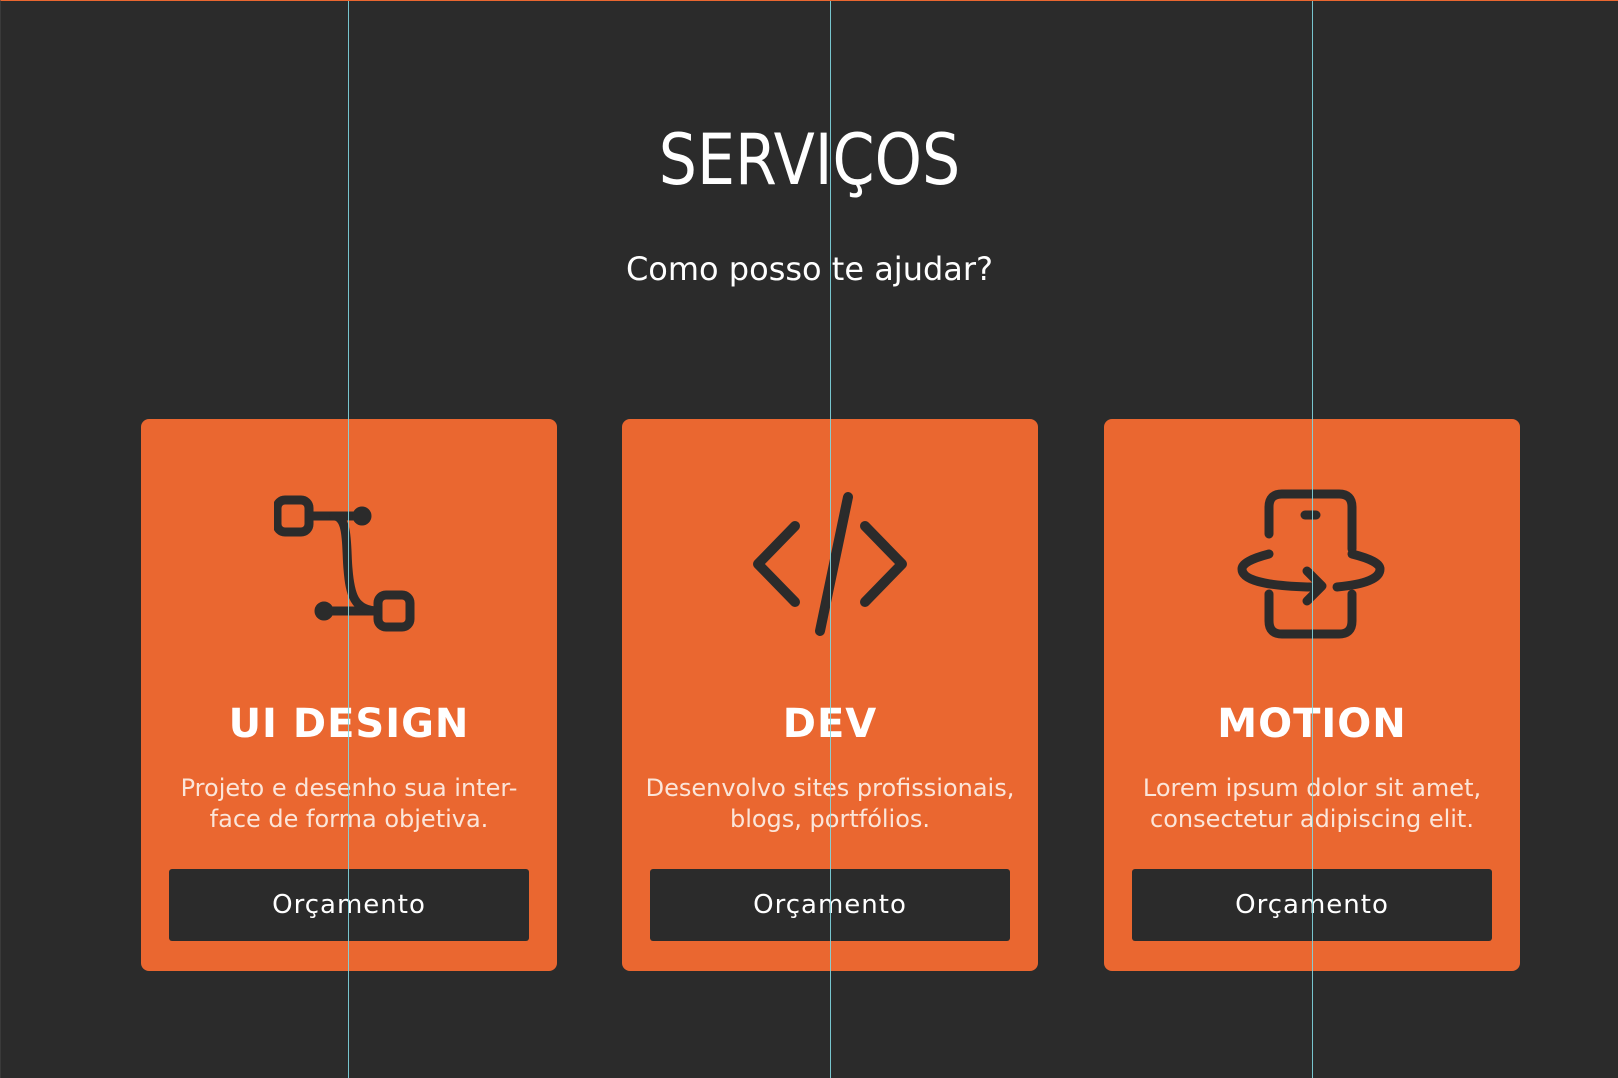 The height and width of the screenshot is (1078, 1618). What do you see at coordinates (349, 564) in the screenshot?
I see `bezier-curve-icon` at bounding box center [349, 564].